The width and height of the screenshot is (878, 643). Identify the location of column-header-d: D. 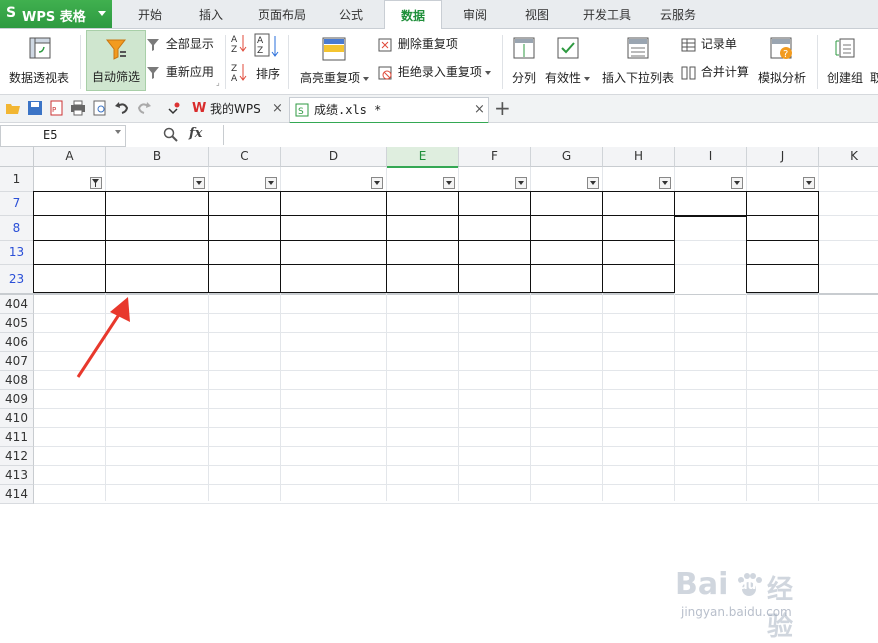
(334, 157).